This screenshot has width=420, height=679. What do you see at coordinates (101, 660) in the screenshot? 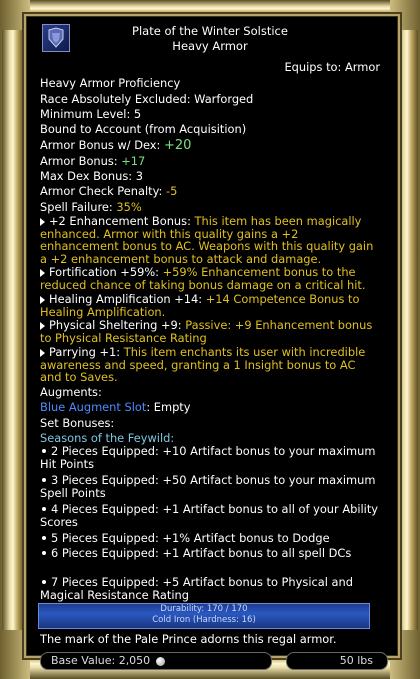
I see `base-value-text: Base Value: 2,050` at bounding box center [101, 660].